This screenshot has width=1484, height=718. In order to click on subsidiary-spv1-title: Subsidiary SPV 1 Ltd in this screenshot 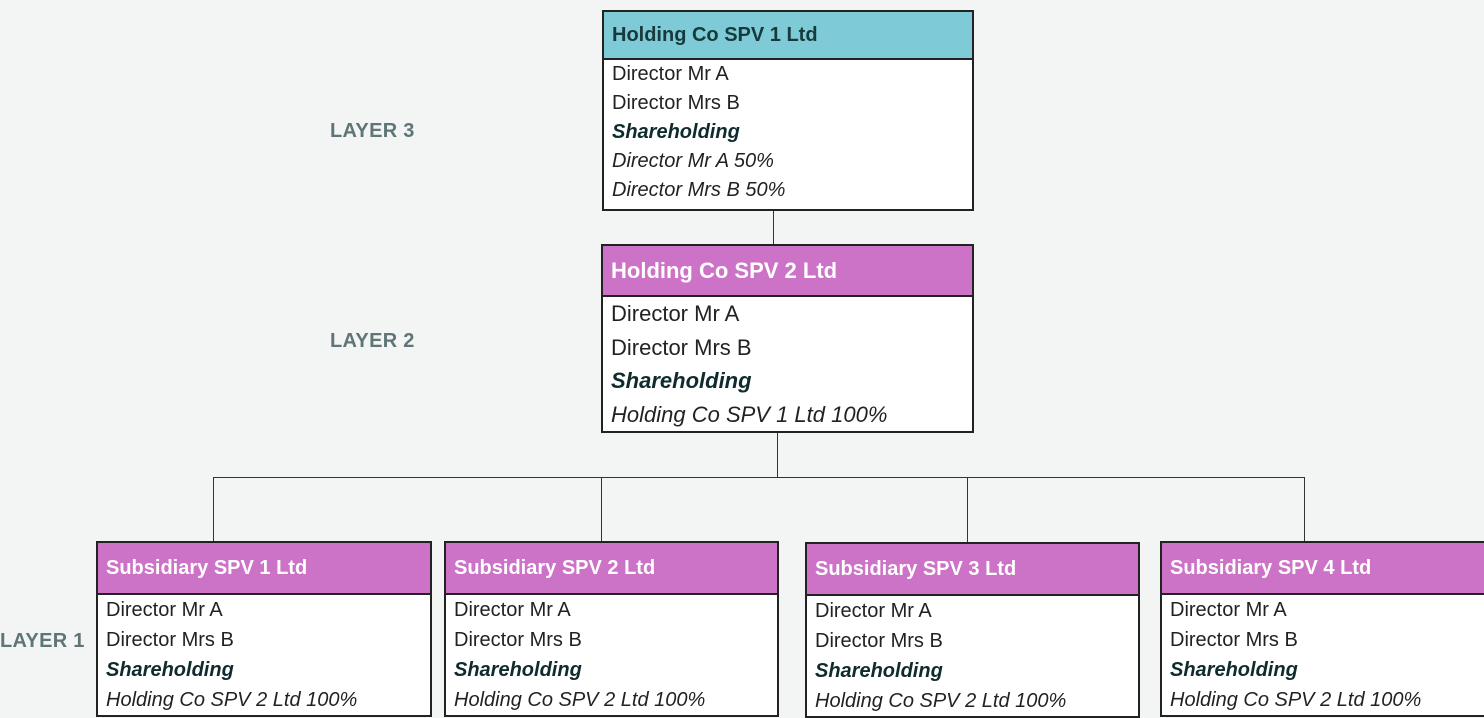, I will do `click(264, 569)`.